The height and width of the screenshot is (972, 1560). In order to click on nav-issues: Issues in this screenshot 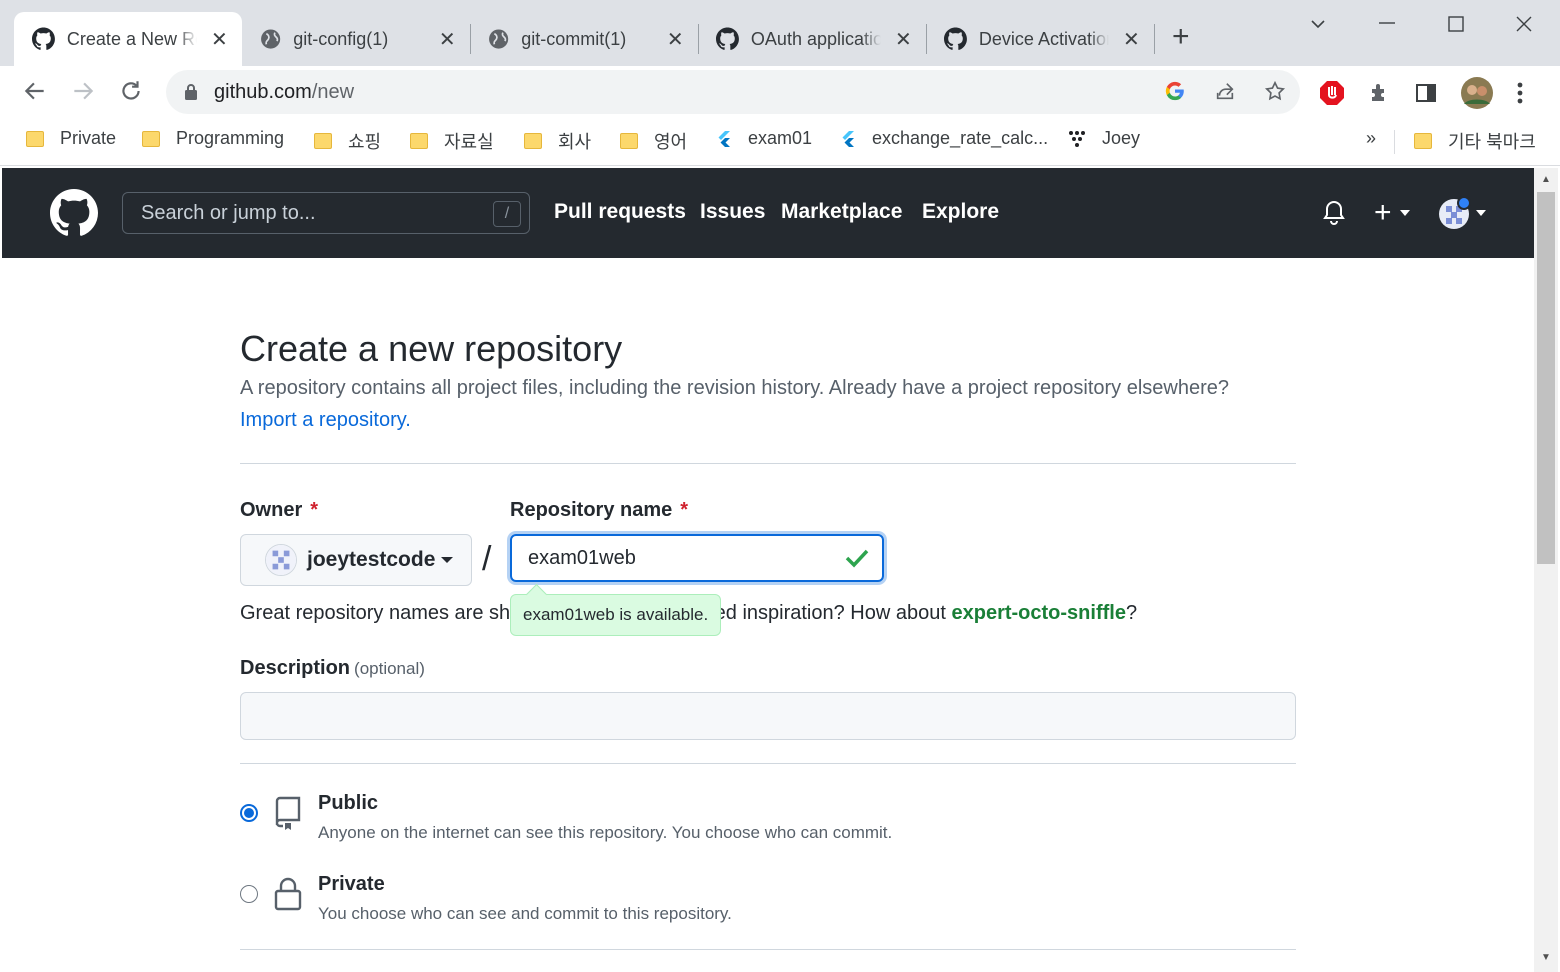, I will do `click(732, 212)`.